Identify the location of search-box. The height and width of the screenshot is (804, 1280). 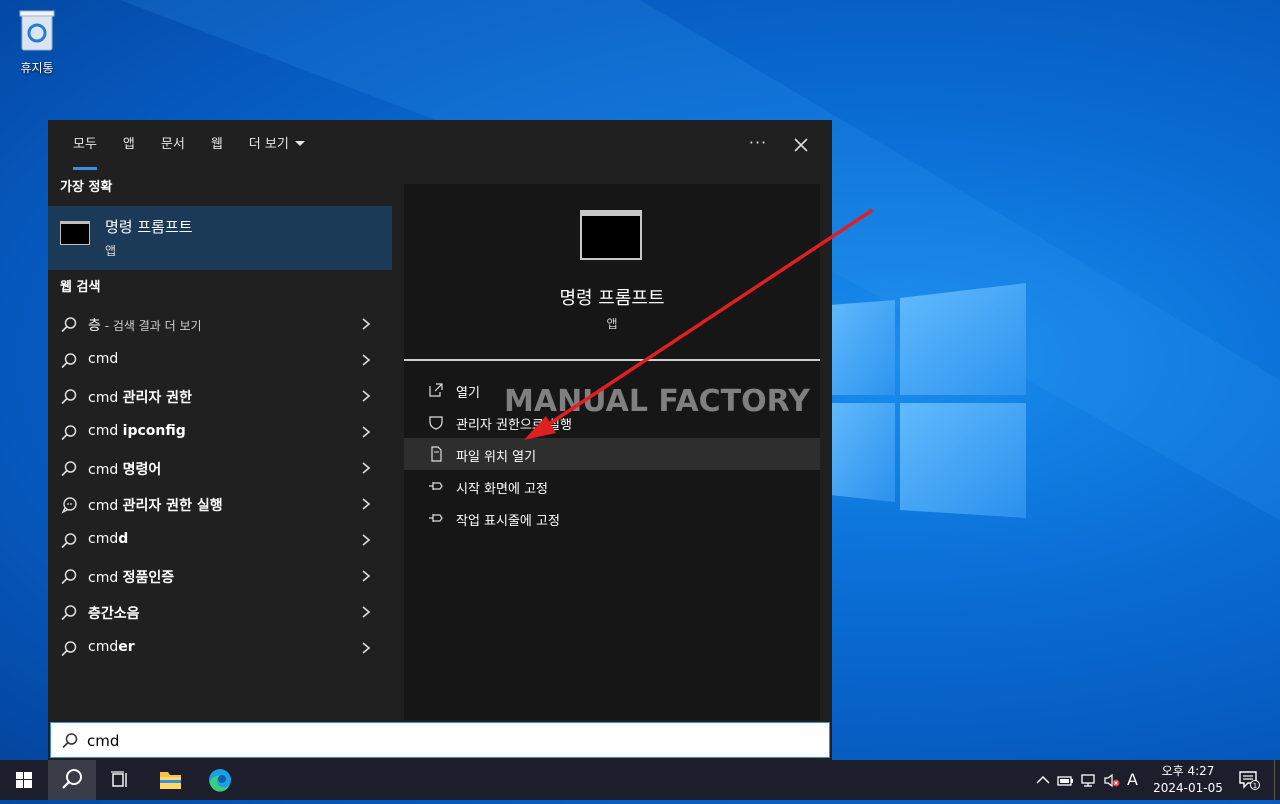
(440, 740).